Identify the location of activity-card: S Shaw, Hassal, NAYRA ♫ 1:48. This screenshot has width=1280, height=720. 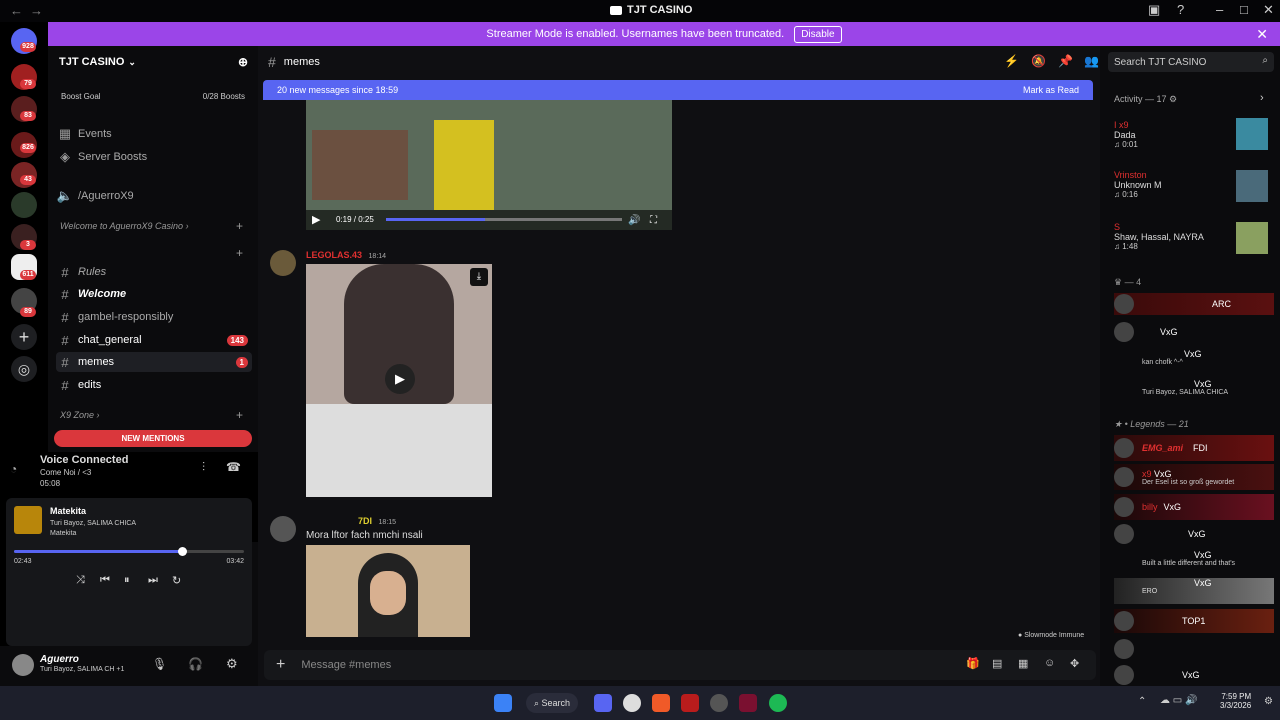
(1159, 236).